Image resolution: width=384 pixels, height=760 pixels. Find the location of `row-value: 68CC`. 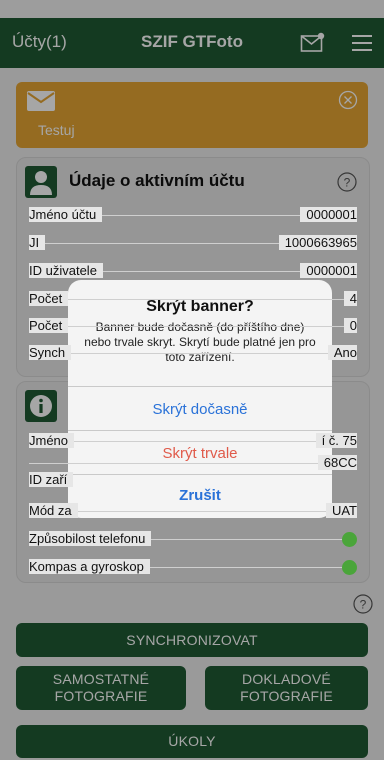

row-value: 68CC is located at coordinates (337, 462).